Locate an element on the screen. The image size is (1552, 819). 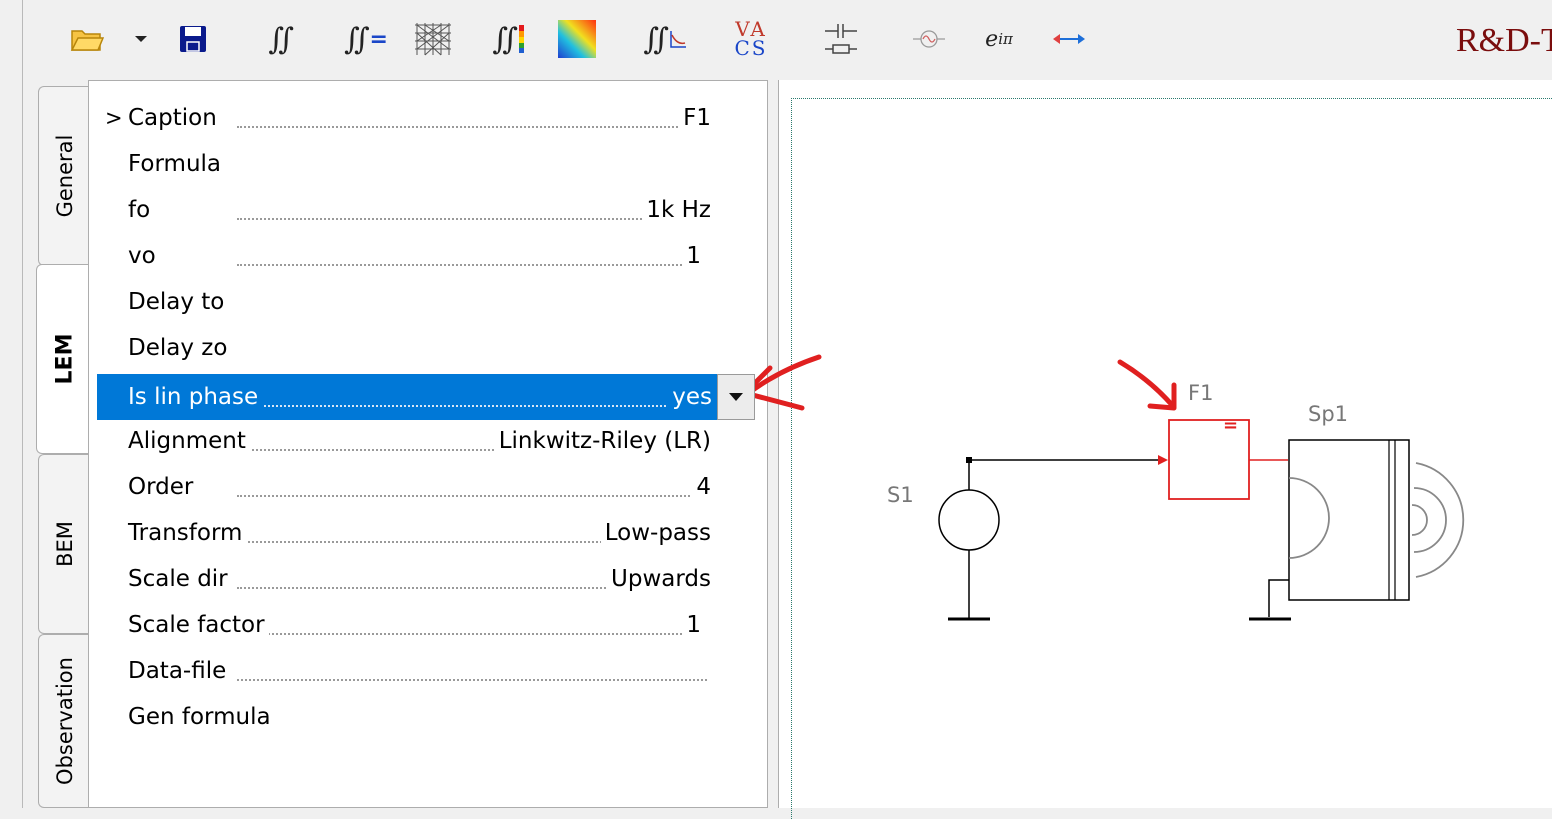
integral-color-bars-icon: ∬ is located at coordinates (509, 39).